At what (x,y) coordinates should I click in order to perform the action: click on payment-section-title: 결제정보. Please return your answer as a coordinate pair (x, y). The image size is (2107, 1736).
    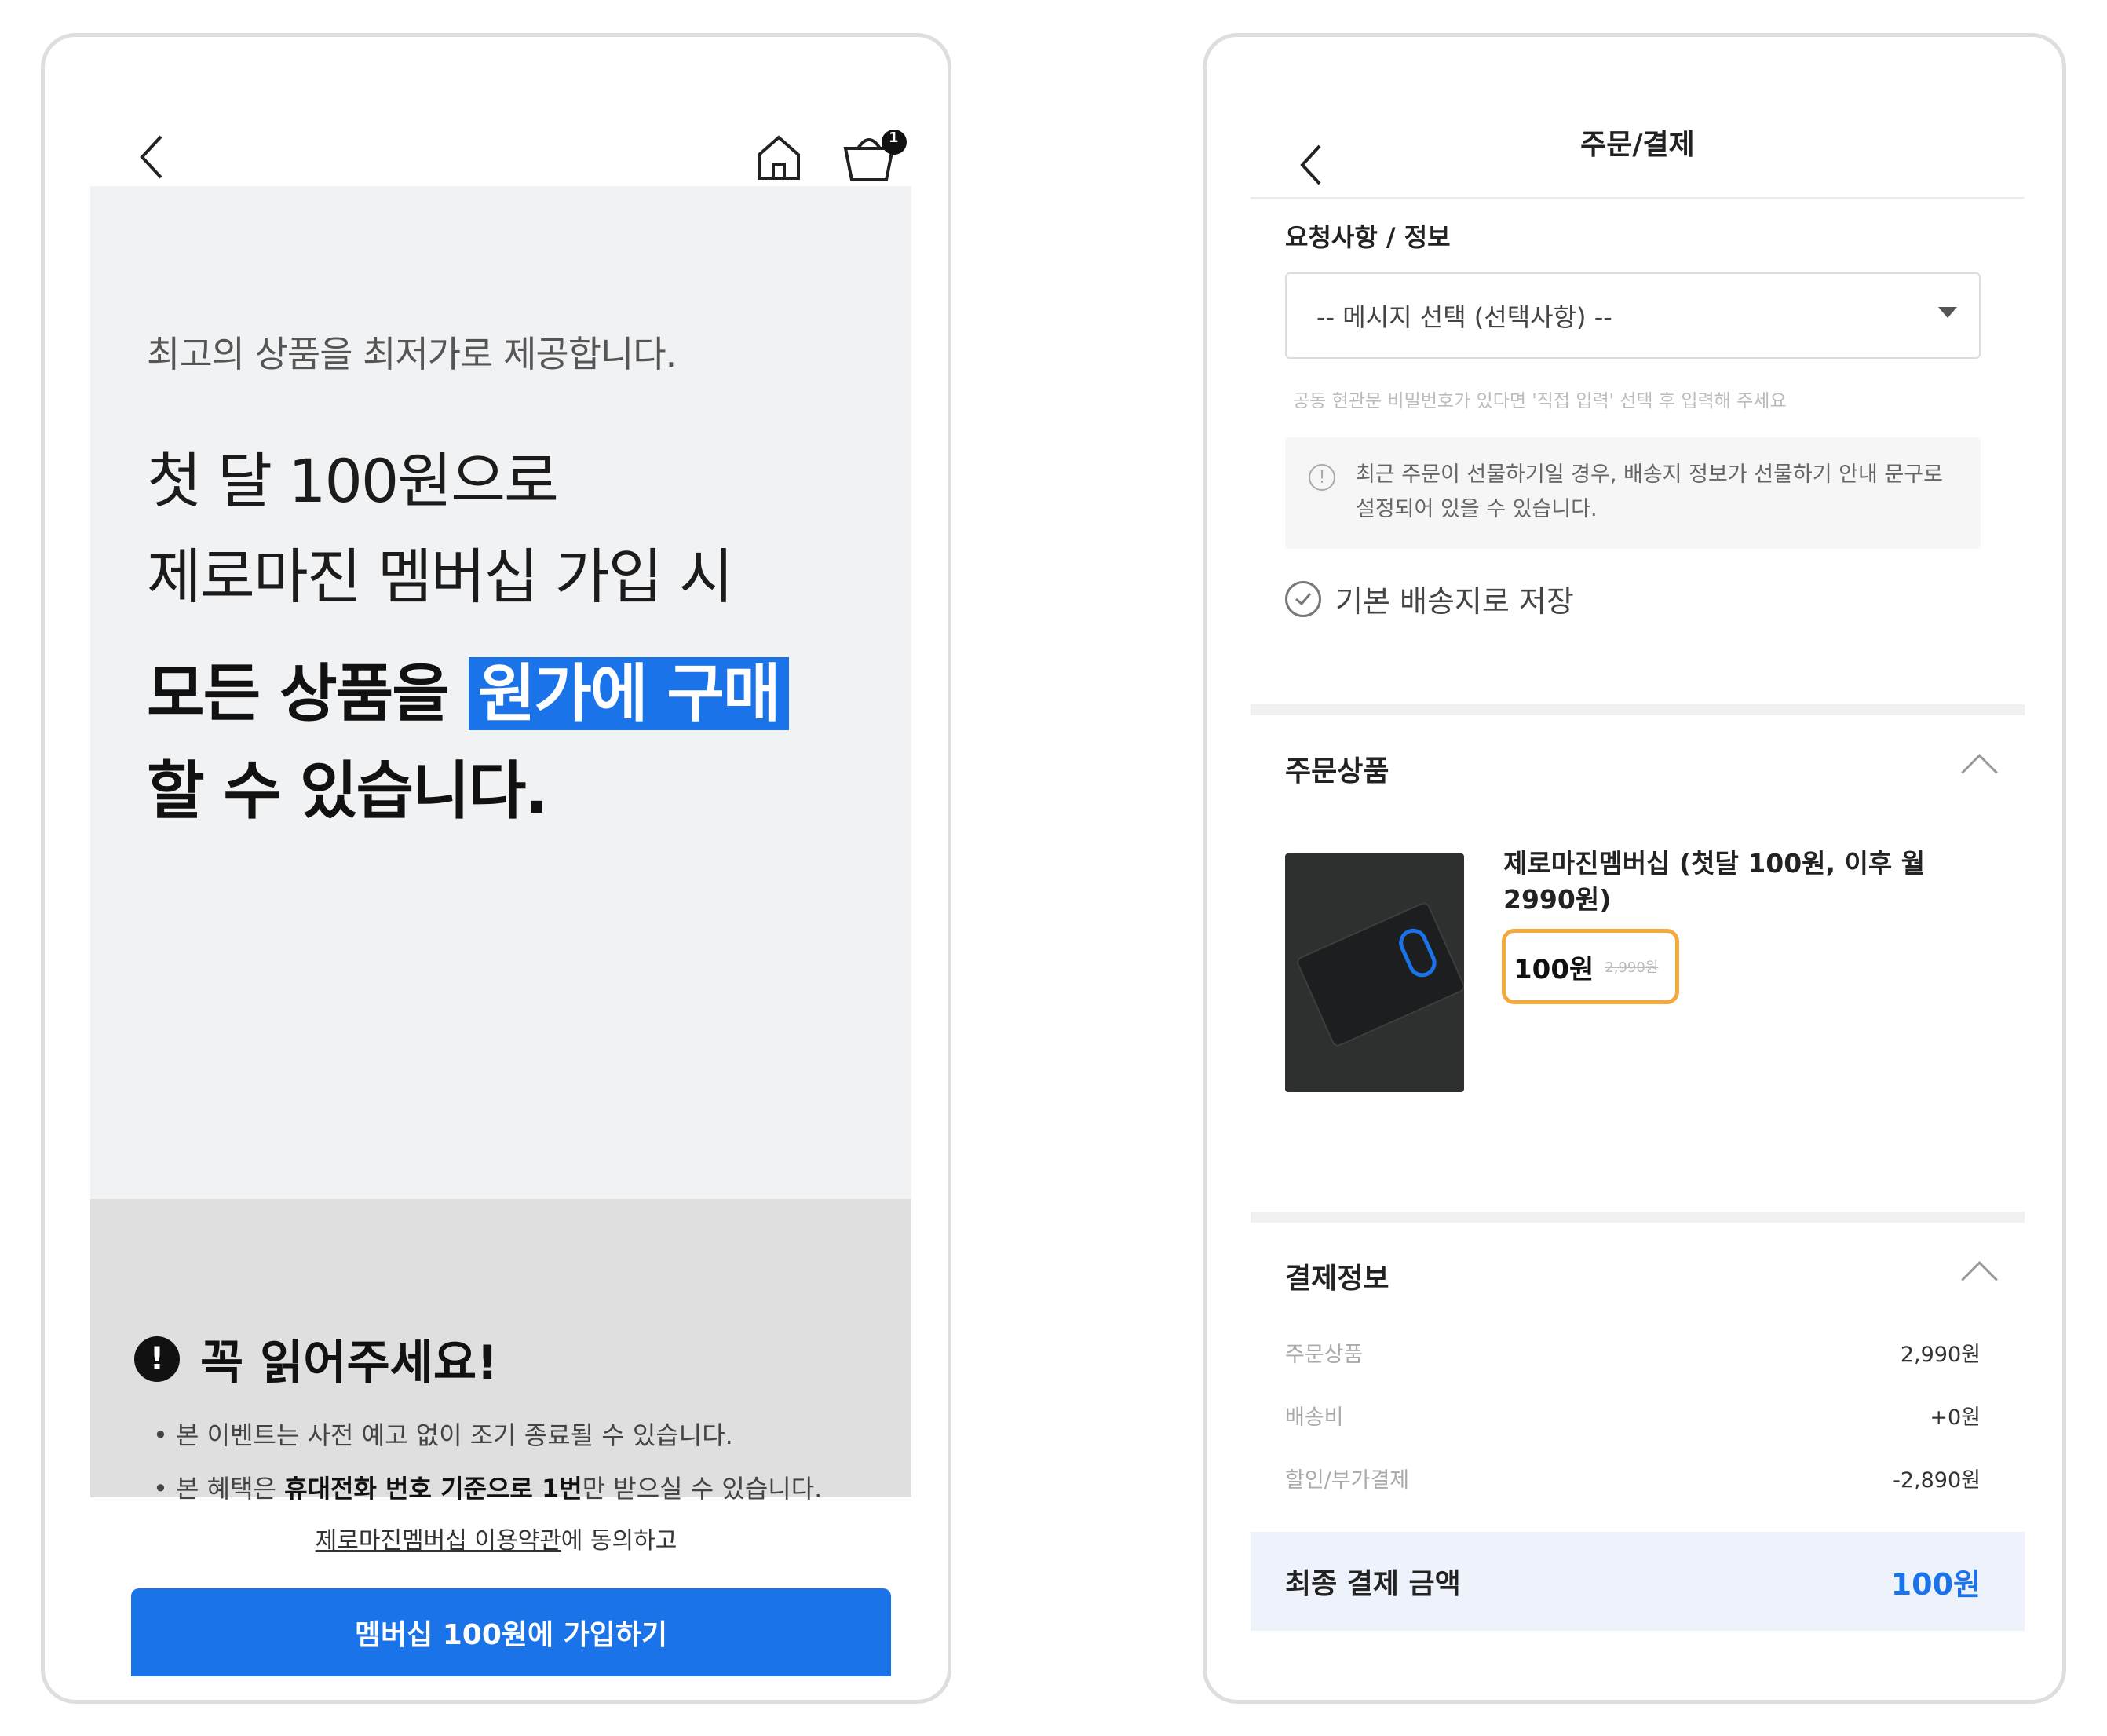
    Looking at the image, I should click on (1337, 1279).